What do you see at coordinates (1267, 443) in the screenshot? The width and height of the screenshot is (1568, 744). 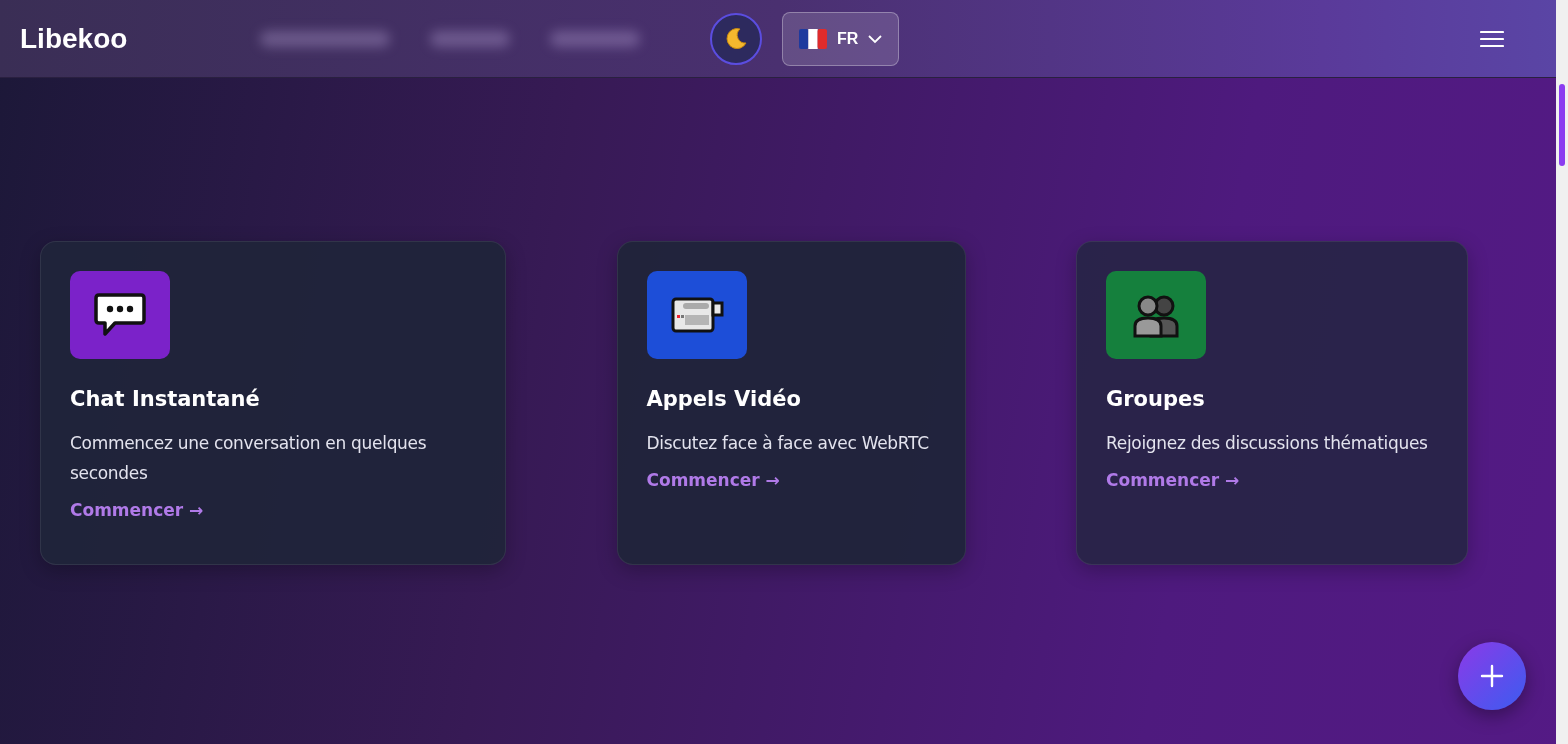 I see `card-description: Rejoignez des discussions thématiques` at bounding box center [1267, 443].